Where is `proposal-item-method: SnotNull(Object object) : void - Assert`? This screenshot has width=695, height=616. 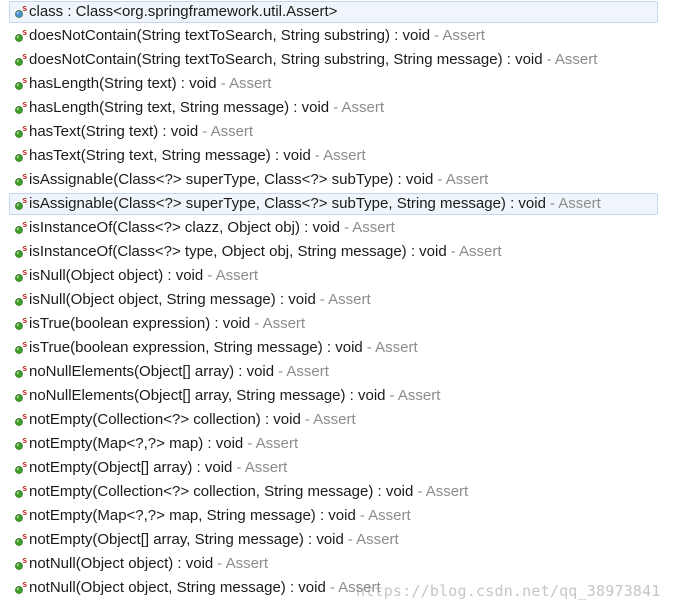
proposal-item-method: SnotNull(Object object) : void - Assert is located at coordinates (347, 564).